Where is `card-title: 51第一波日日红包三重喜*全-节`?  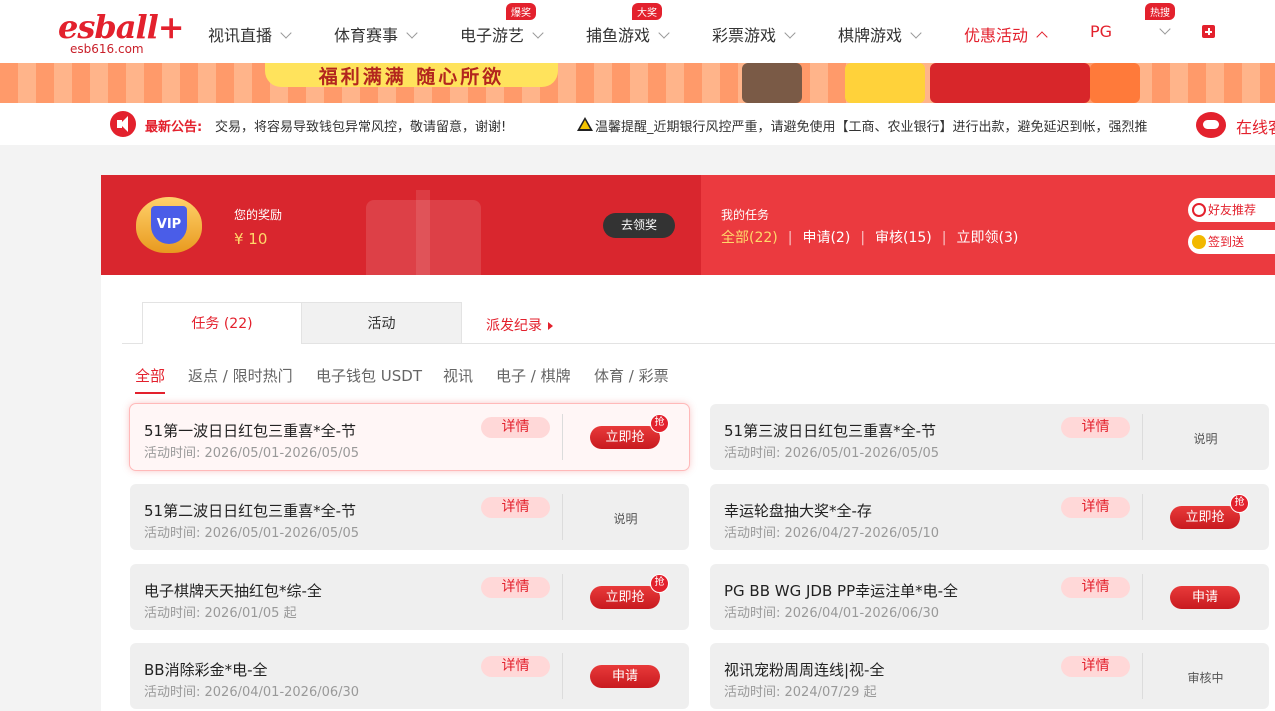
card-title: 51第一波日日红包三重喜*全-节 is located at coordinates (250, 431).